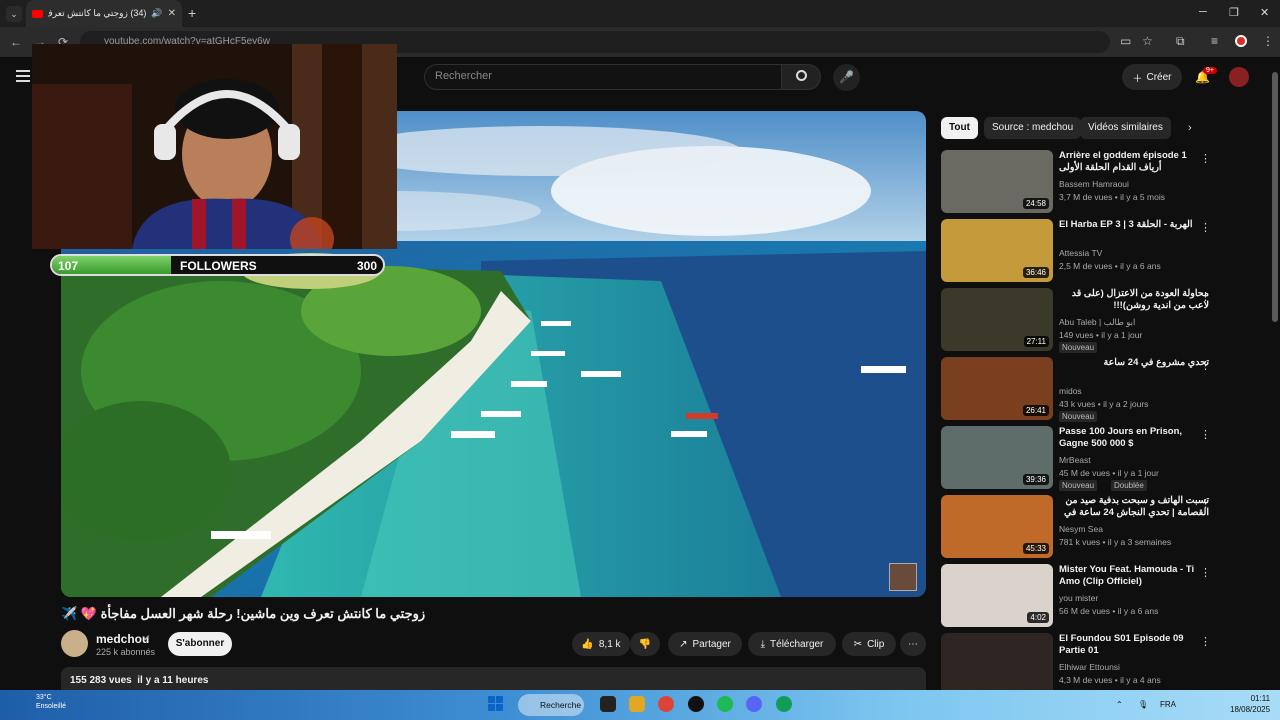 The width and height of the screenshot is (1280, 720). Describe the element at coordinates (754, 704) in the screenshot. I see `discord-chrome-icon` at that location.